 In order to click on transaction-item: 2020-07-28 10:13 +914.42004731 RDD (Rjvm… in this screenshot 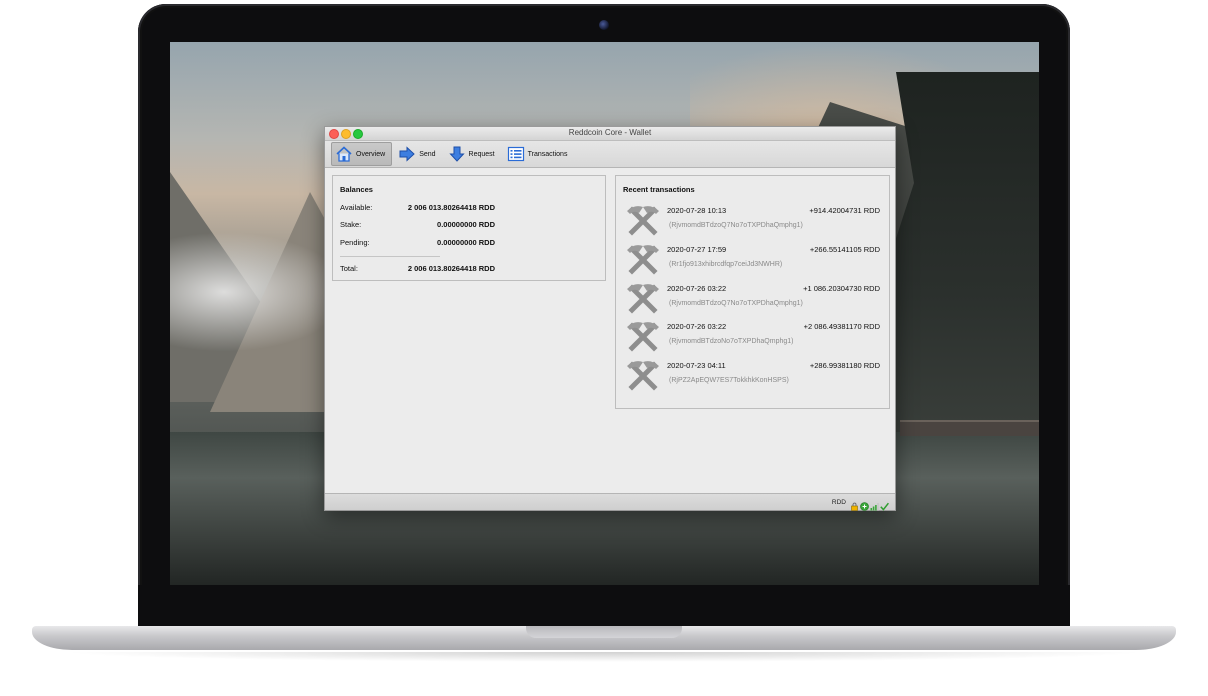, I will do `click(755, 223)`.